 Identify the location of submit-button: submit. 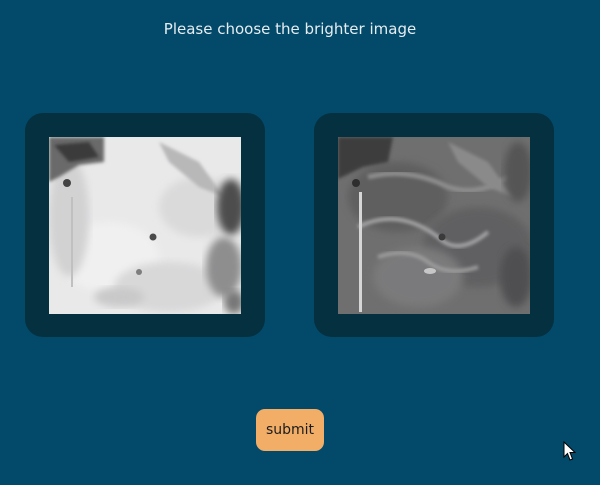
(290, 430).